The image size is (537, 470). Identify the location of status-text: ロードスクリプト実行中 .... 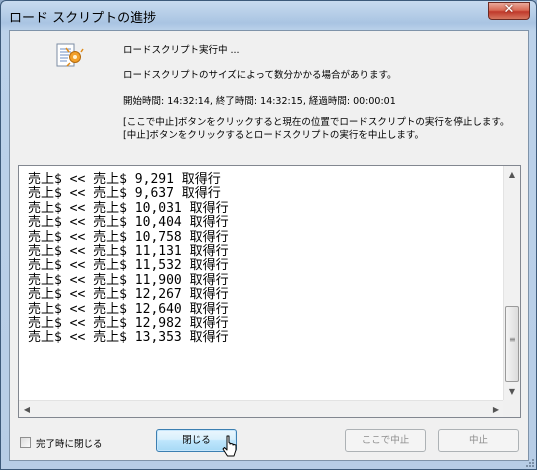
(181, 50).